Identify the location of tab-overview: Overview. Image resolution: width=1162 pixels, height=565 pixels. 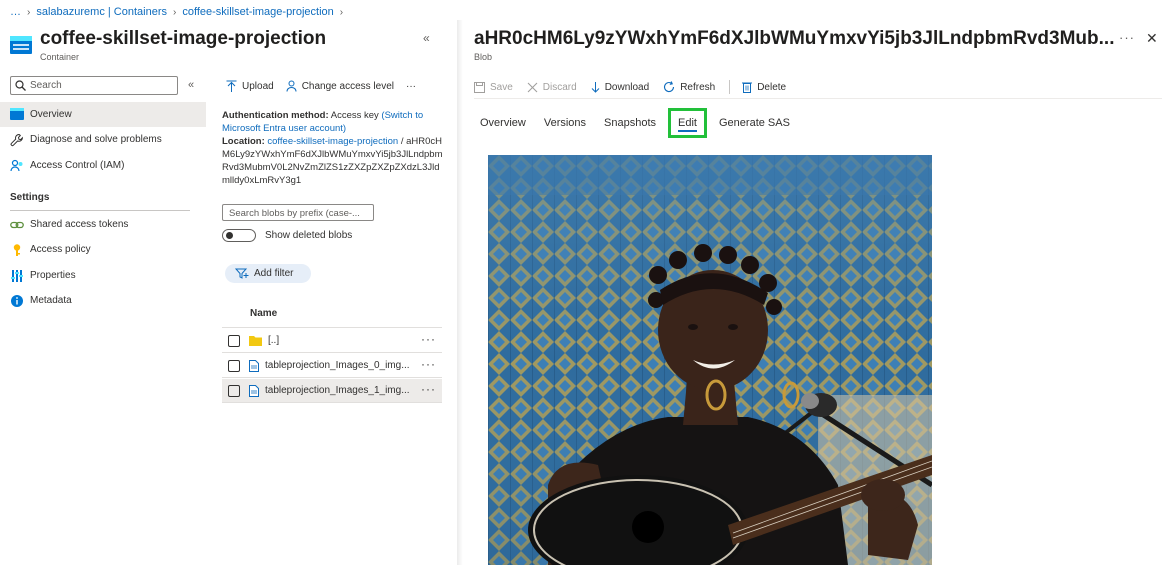
(503, 123).